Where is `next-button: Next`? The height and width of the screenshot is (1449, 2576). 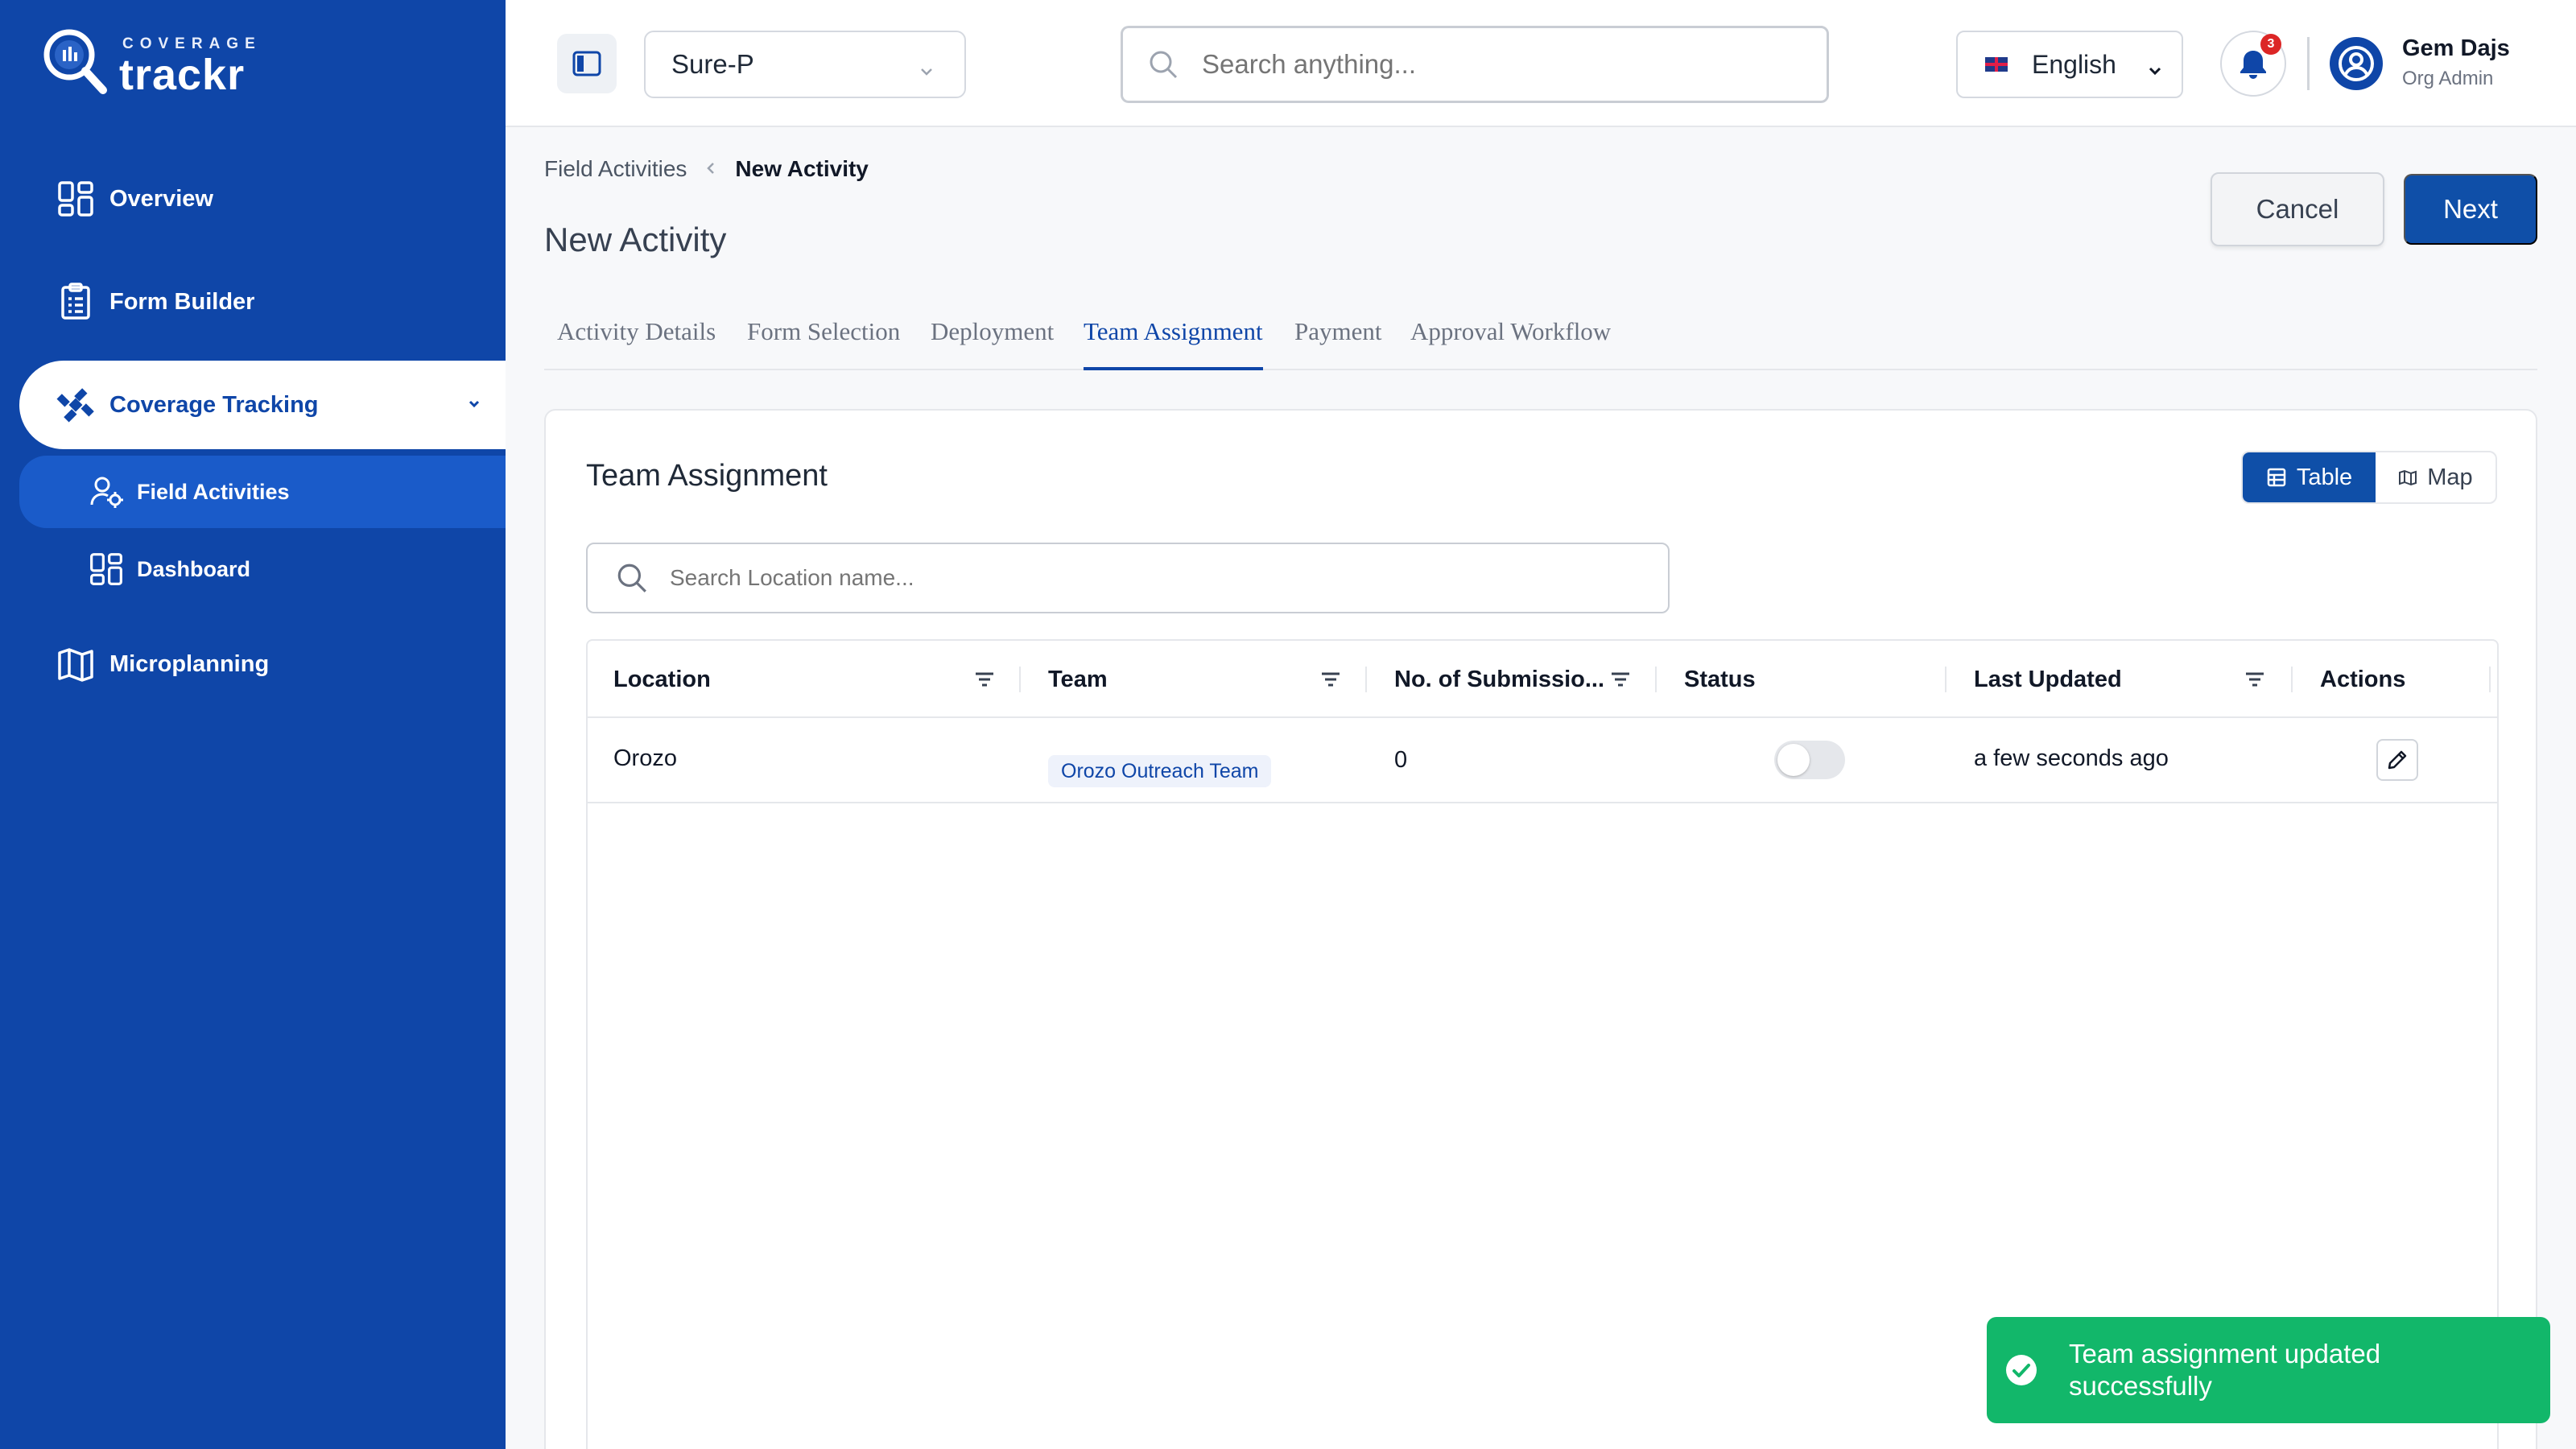
next-button: Next is located at coordinates (2470, 209).